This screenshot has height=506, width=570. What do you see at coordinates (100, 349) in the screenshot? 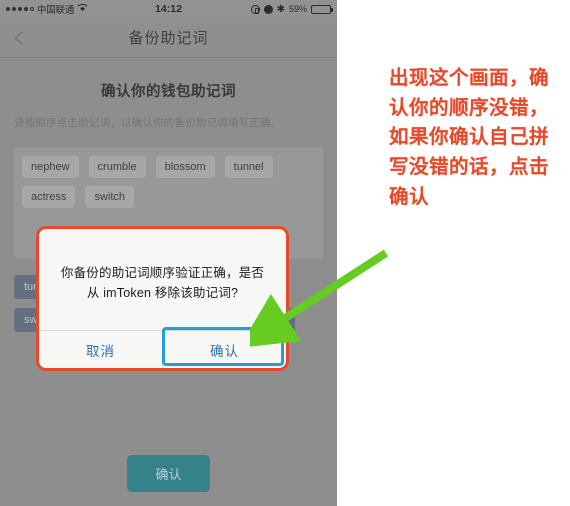
I see `dialog-cancel-button: 取消` at bounding box center [100, 349].